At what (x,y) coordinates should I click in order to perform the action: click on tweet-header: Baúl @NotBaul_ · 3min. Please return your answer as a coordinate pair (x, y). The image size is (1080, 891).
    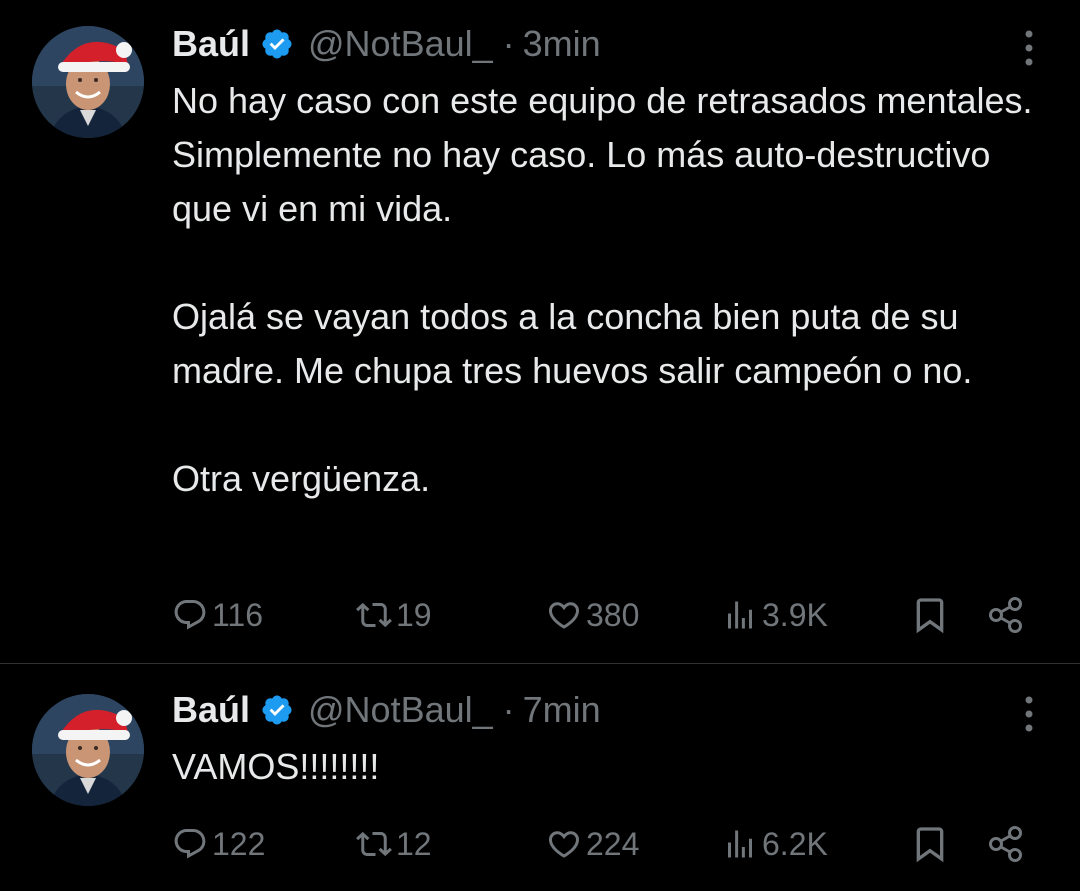
    Looking at the image, I should click on (386, 44).